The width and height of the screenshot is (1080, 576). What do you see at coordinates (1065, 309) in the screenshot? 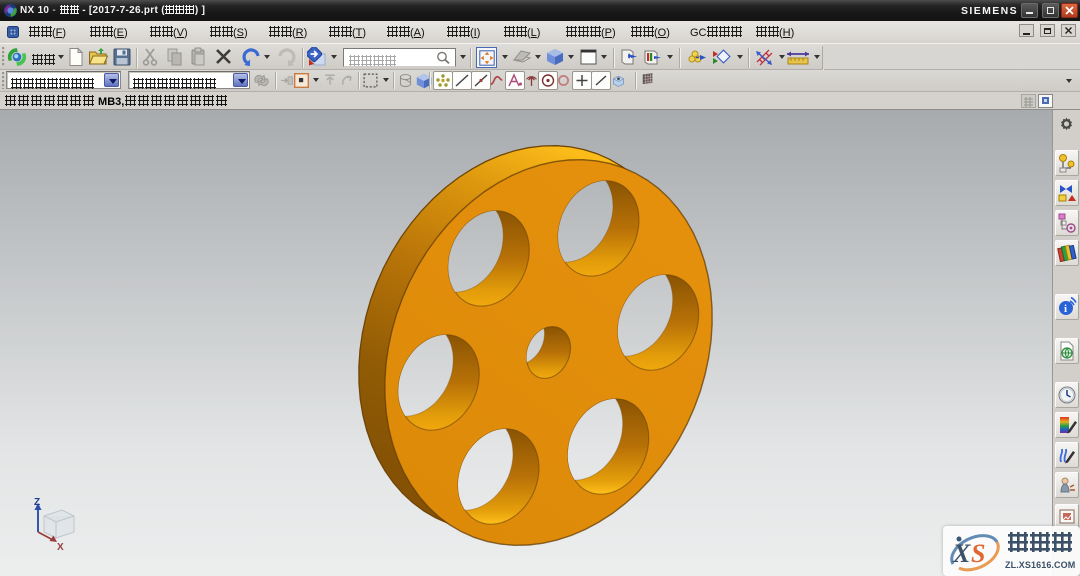
I see `svg-text: i` at bounding box center [1065, 309].